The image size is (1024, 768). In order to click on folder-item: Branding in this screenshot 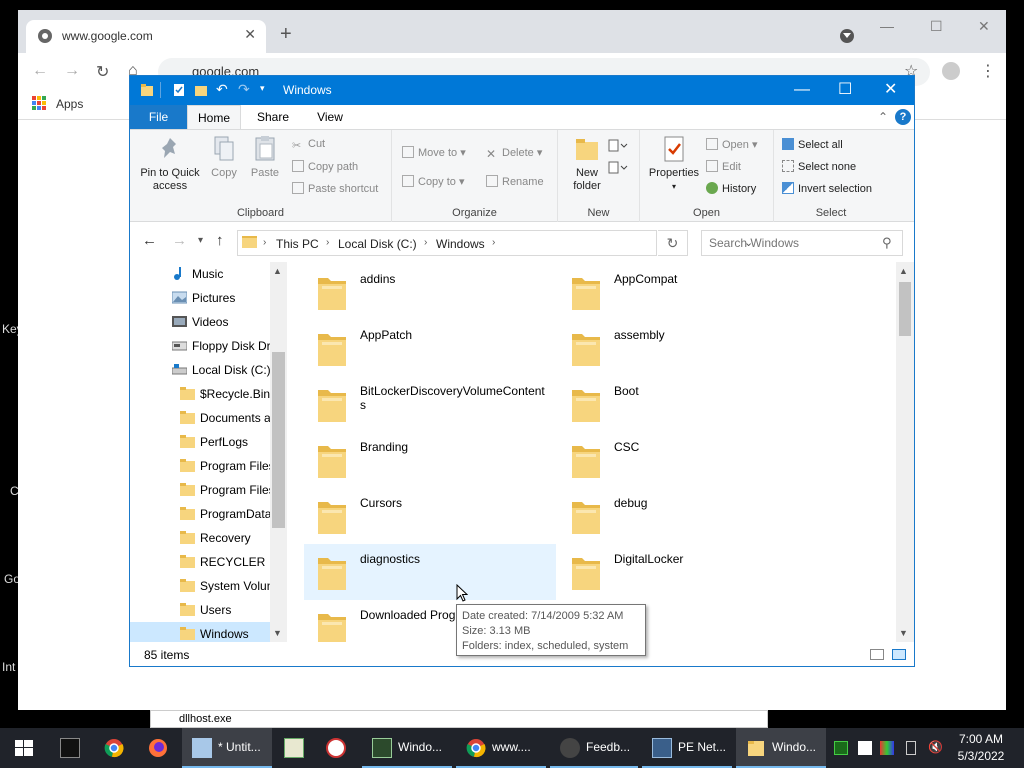, I will do `click(430, 460)`.